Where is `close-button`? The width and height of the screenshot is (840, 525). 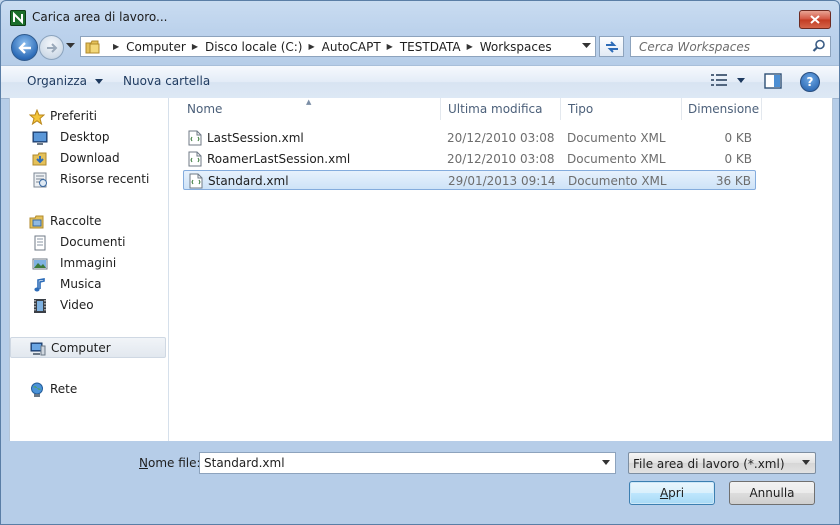 close-button is located at coordinates (815, 19).